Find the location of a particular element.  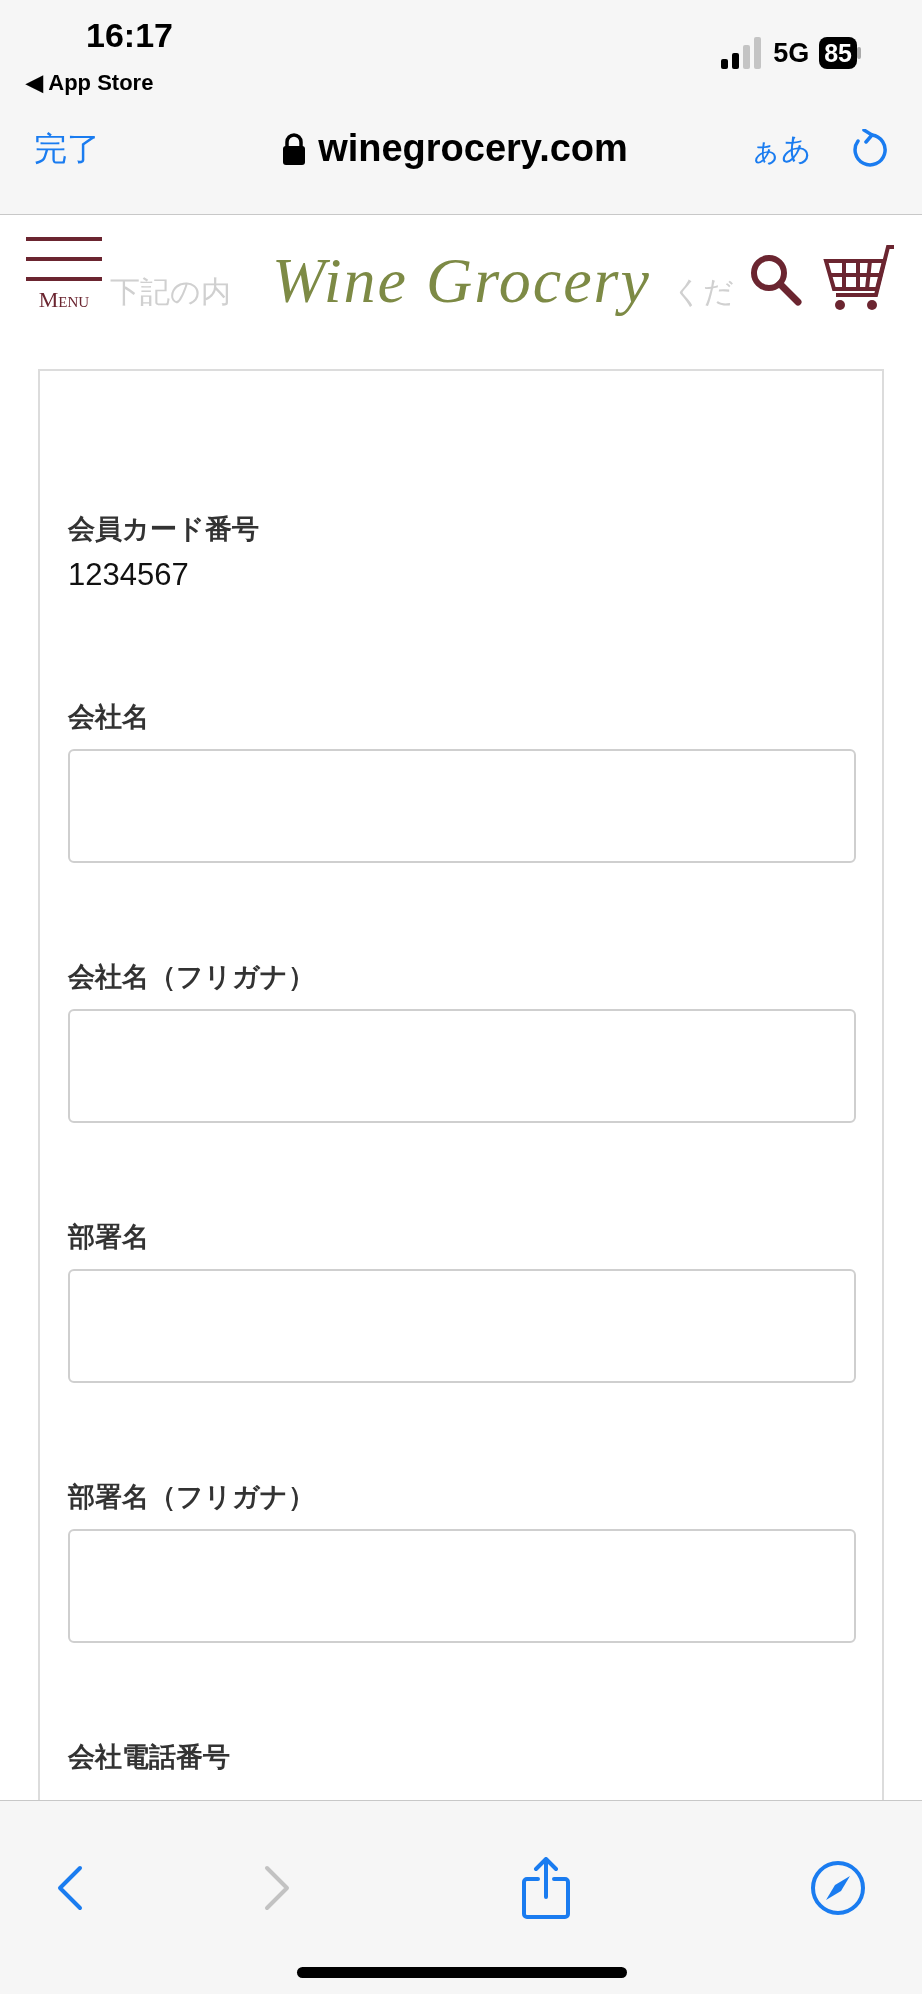

field-value: 1234567 is located at coordinates (129, 575).